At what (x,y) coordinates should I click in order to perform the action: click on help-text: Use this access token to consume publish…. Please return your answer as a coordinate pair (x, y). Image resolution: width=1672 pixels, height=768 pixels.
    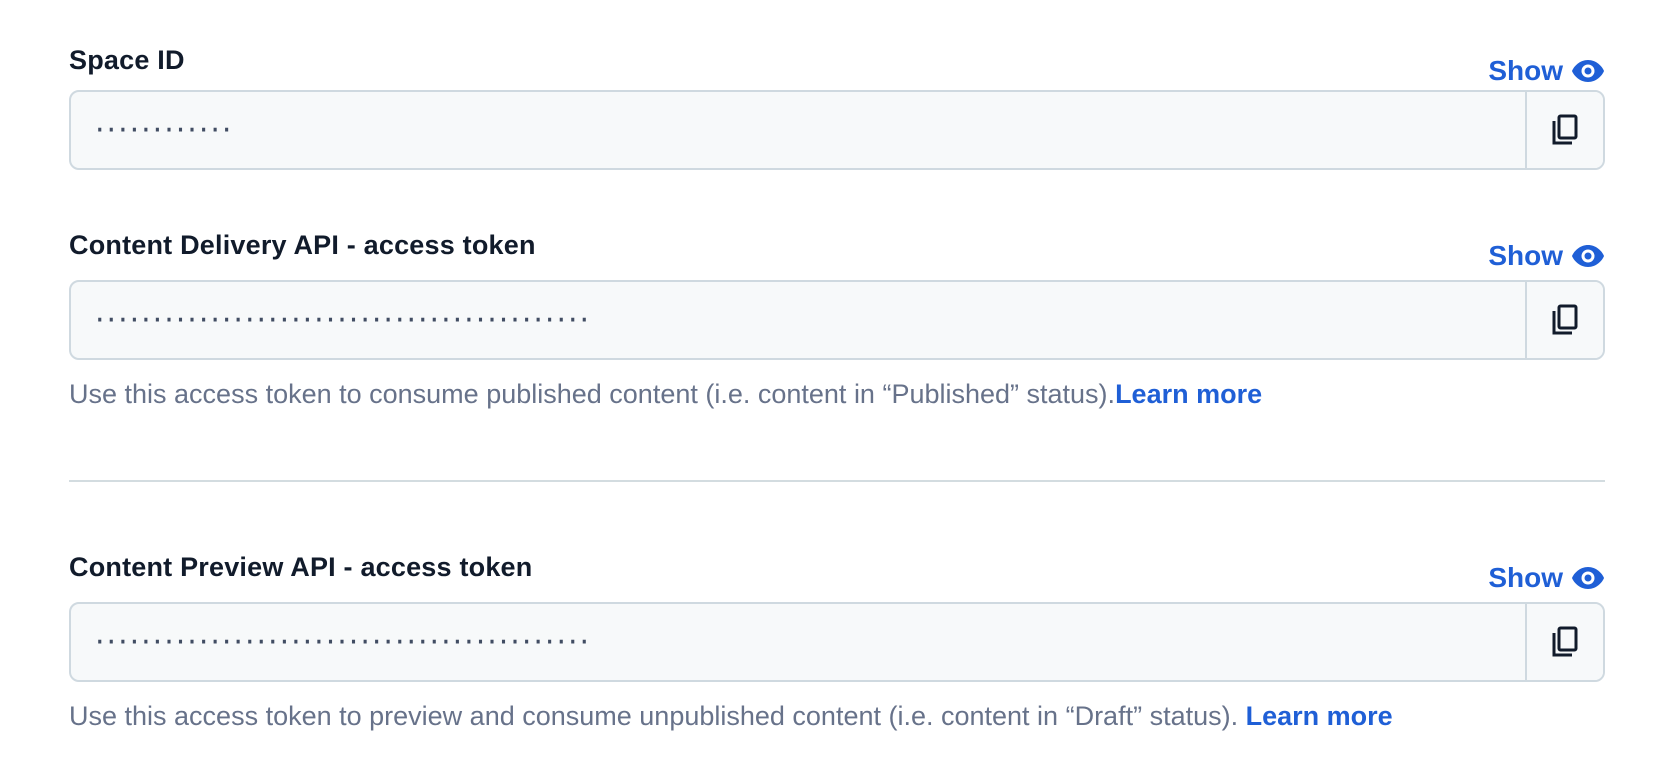
    Looking at the image, I should click on (665, 394).